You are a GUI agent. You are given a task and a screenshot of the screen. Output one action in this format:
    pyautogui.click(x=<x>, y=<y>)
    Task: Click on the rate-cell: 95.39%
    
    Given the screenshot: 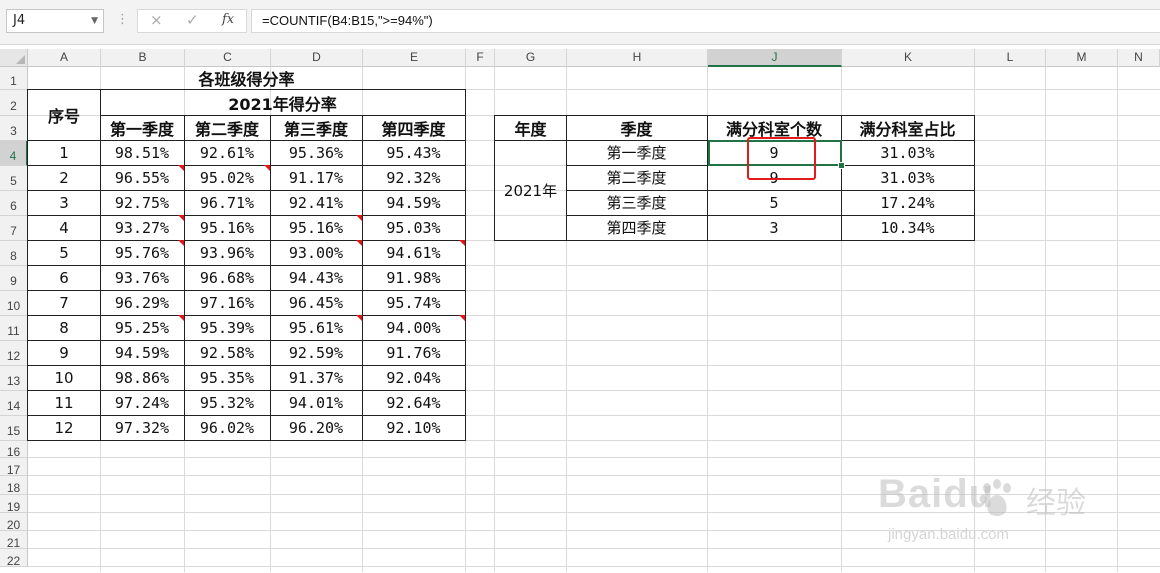 What is the action you would take?
    pyautogui.click(x=227, y=328)
    